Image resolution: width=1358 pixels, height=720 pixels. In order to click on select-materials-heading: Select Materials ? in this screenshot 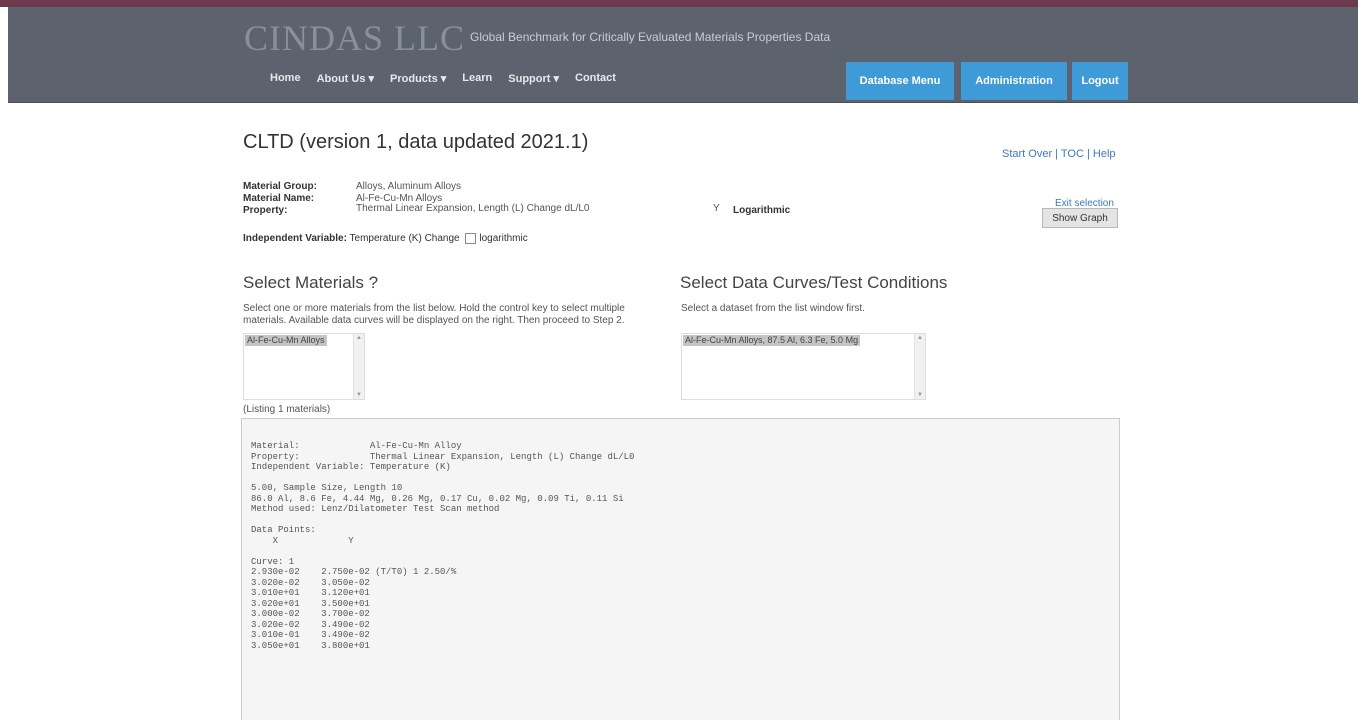, I will do `click(311, 282)`.